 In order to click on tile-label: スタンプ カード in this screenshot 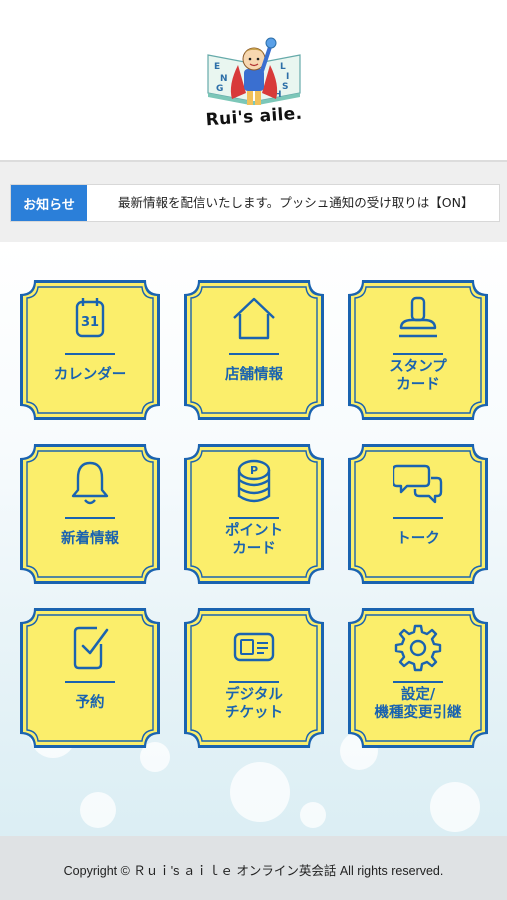, I will do `click(418, 375)`.